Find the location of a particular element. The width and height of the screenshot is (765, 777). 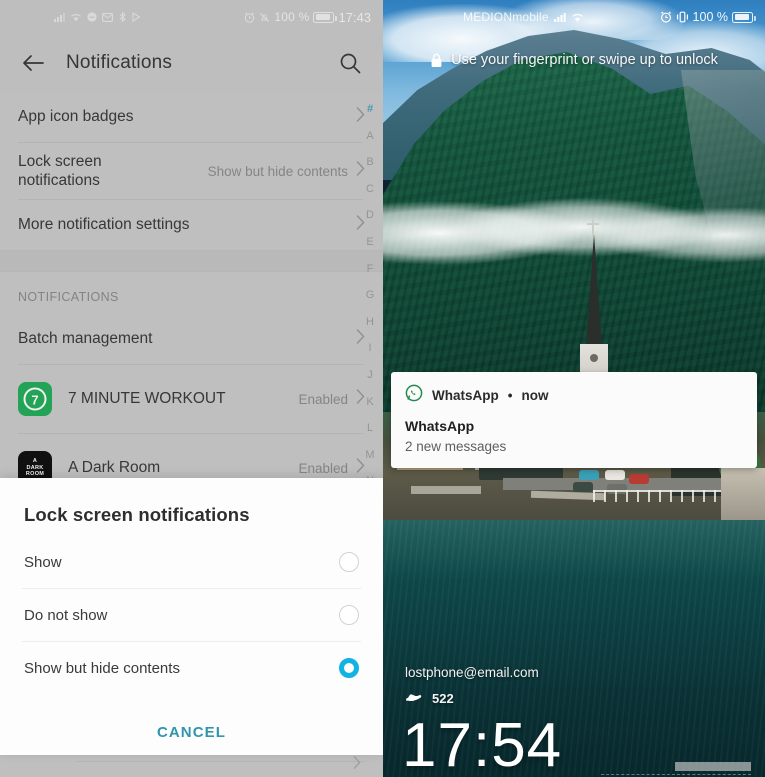

option-label: Show is located at coordinates (43, 562).